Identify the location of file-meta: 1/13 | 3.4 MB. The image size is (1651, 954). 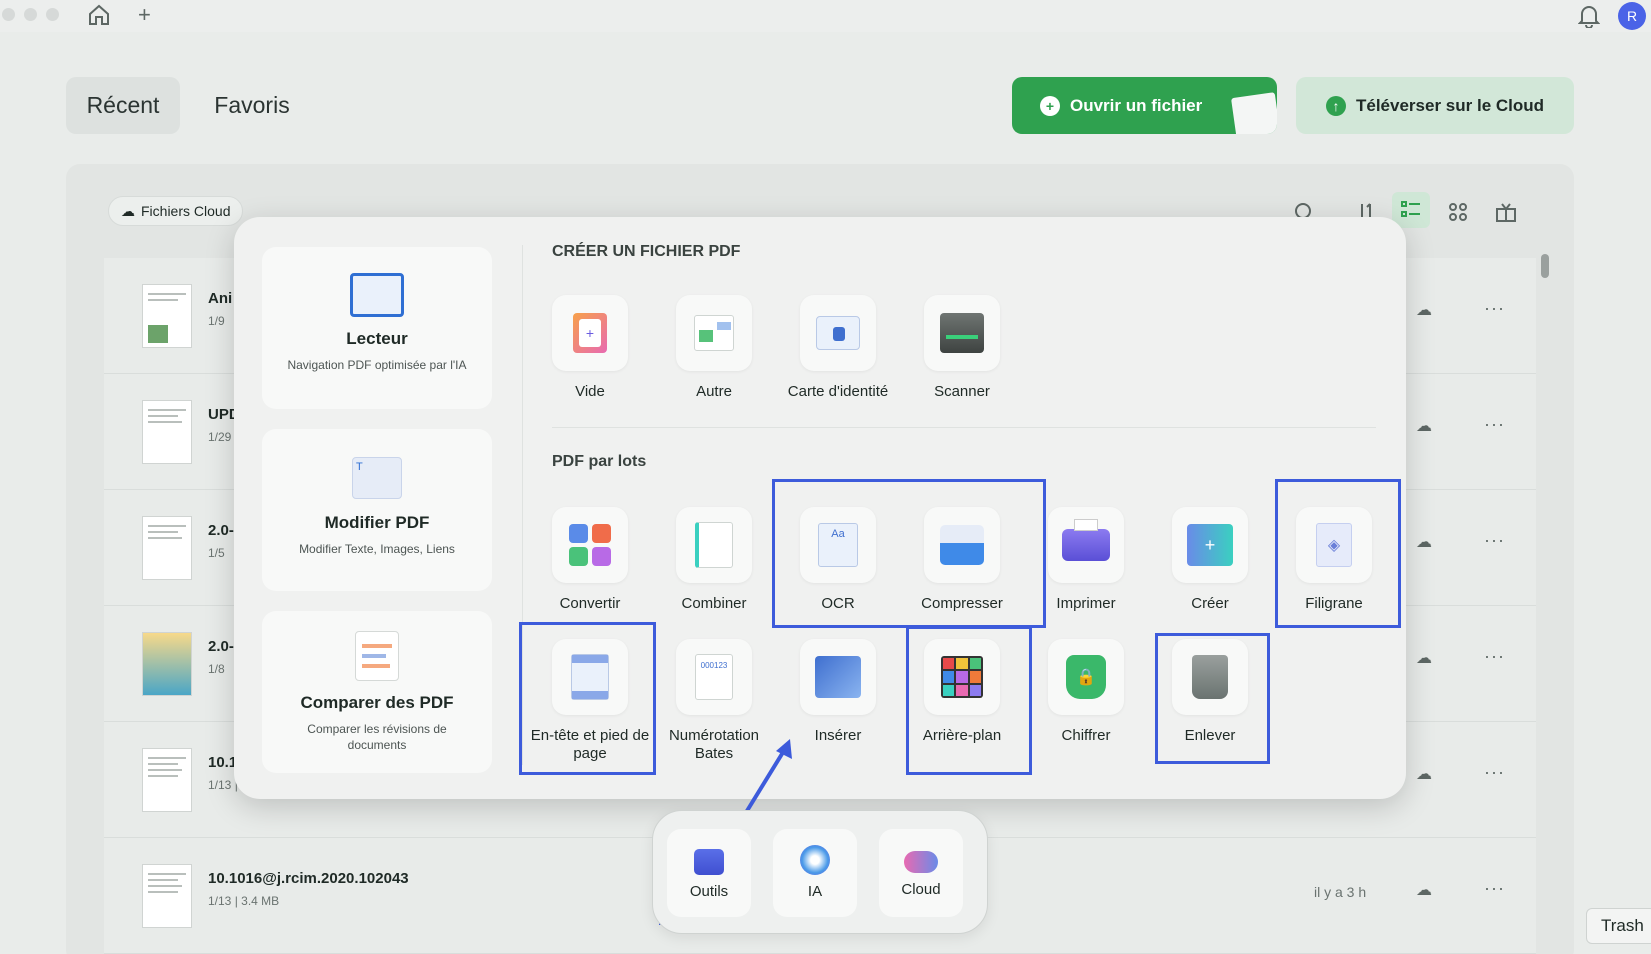
(244, 901).